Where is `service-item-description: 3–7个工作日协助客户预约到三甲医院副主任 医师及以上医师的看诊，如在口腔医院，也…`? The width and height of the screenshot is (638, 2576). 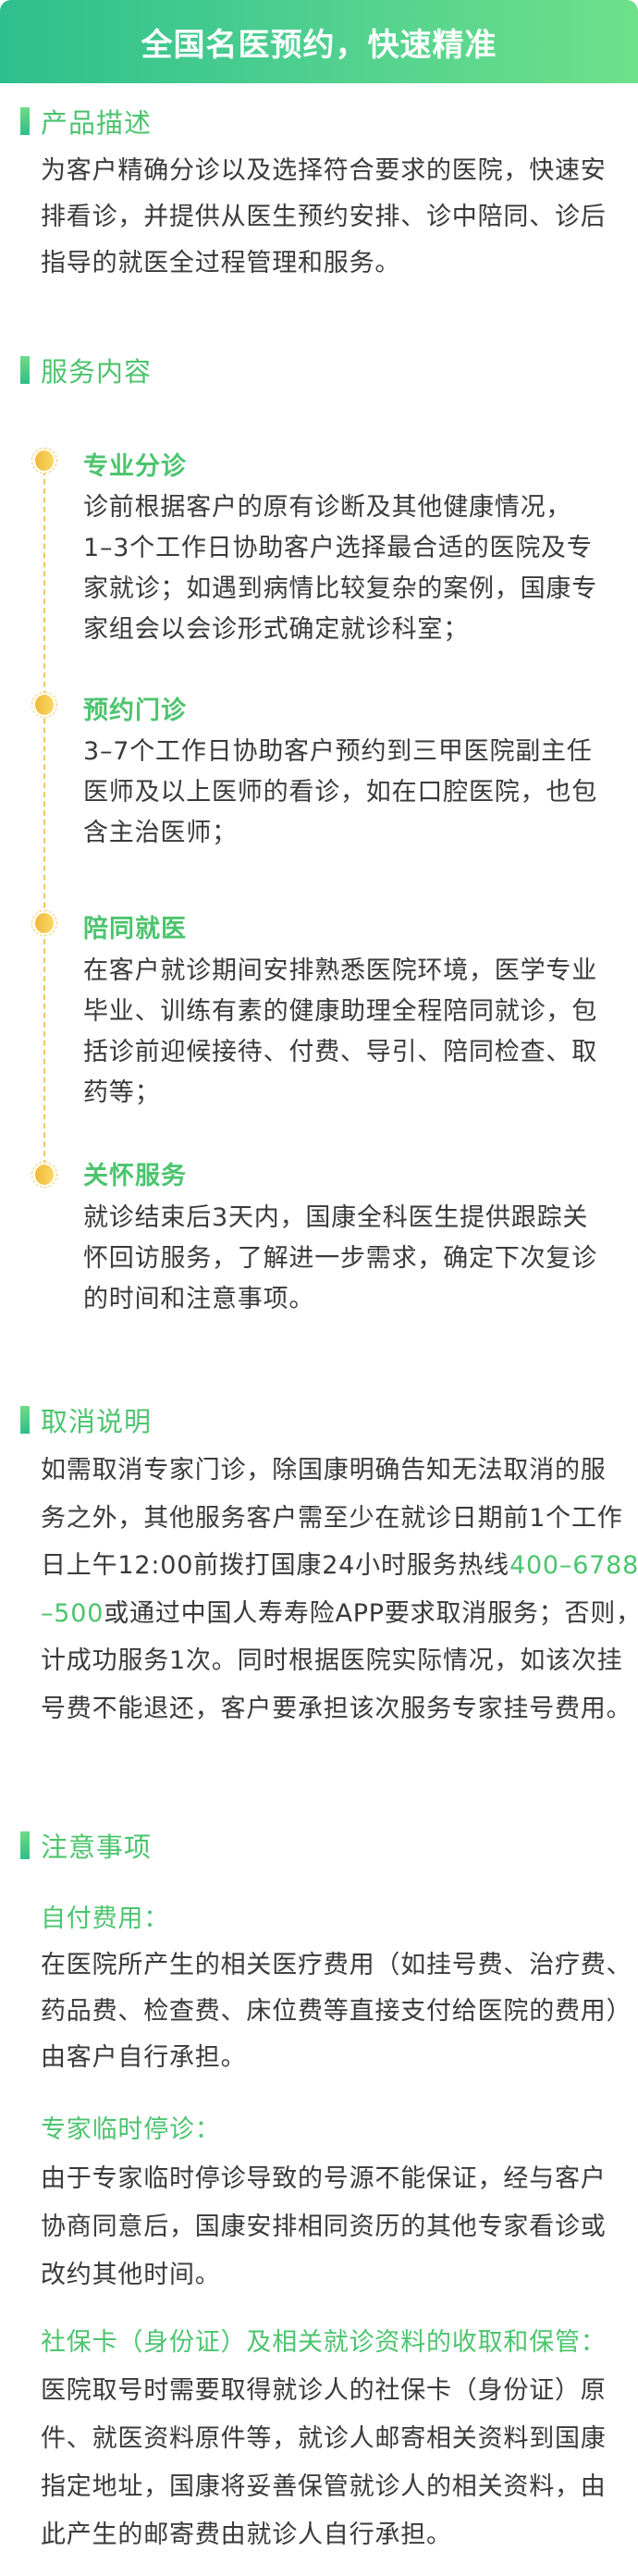 service-item-description: 3–7个工作日协助客户预约到三甲医院副主任 医师及以上医师的看诊，如在口腔医院，也… is located at coordinates (340, 793).